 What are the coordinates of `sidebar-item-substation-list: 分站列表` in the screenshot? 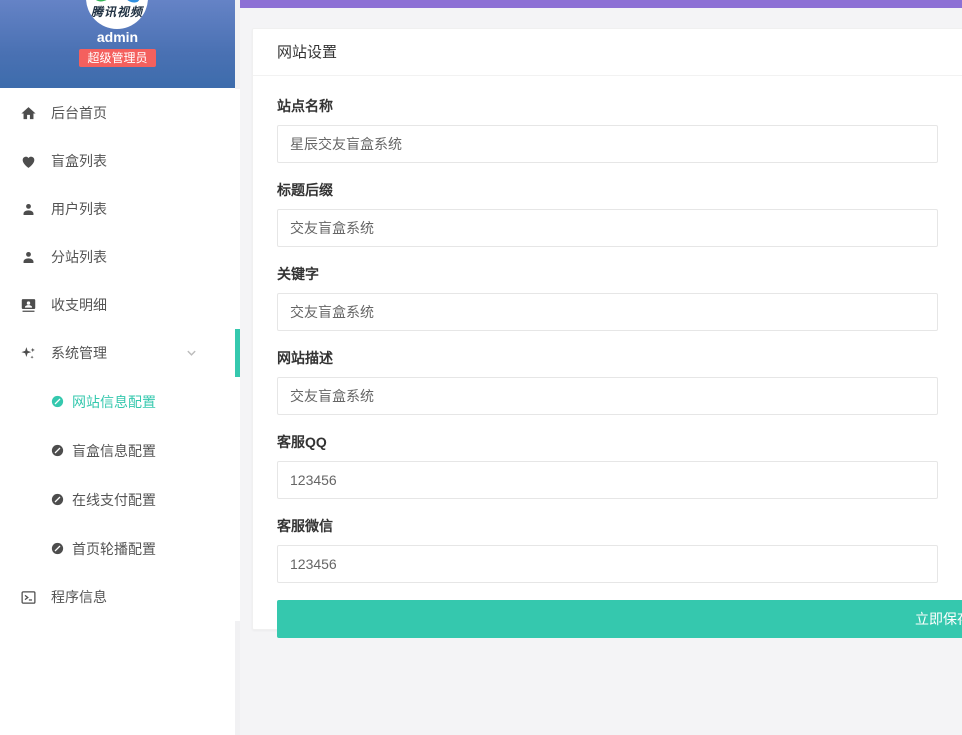 It's located at (120, 257).